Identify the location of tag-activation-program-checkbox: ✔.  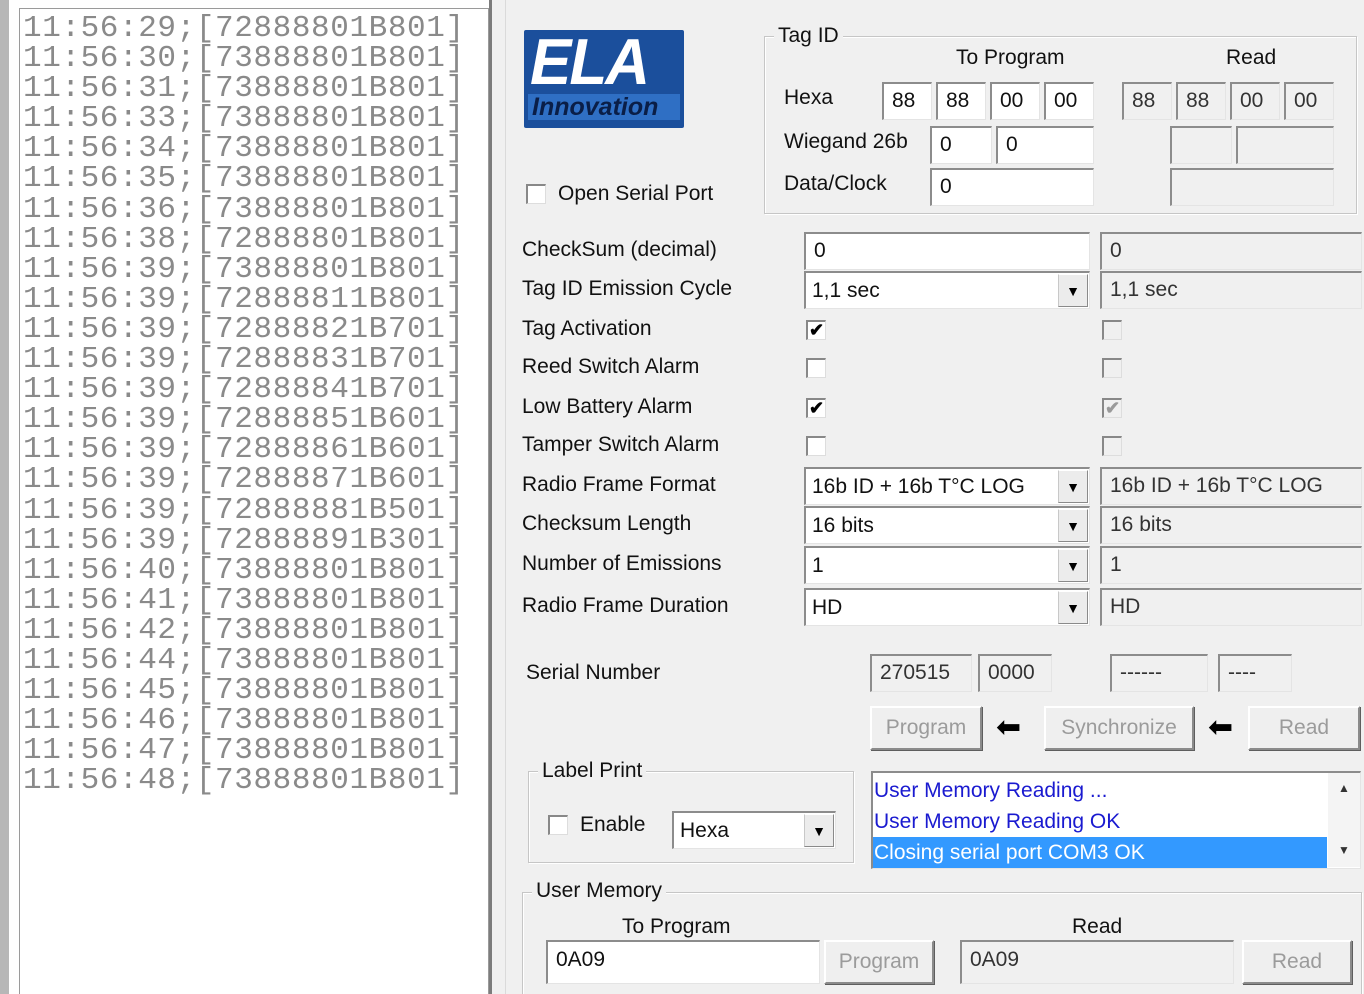
(816, 330).